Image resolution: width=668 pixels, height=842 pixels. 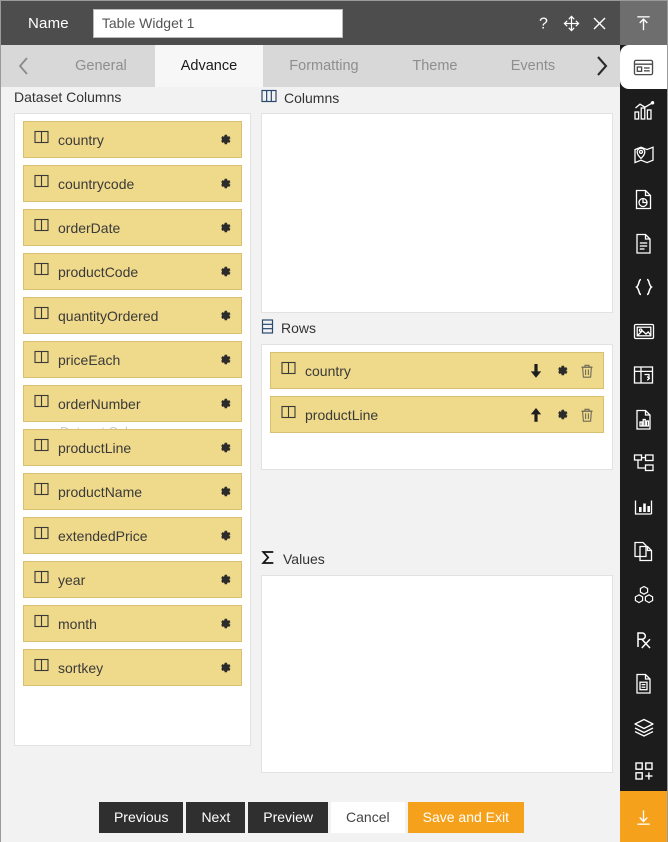 I want to click on dataset-column-item: productCode, so click(x=132, y=271).